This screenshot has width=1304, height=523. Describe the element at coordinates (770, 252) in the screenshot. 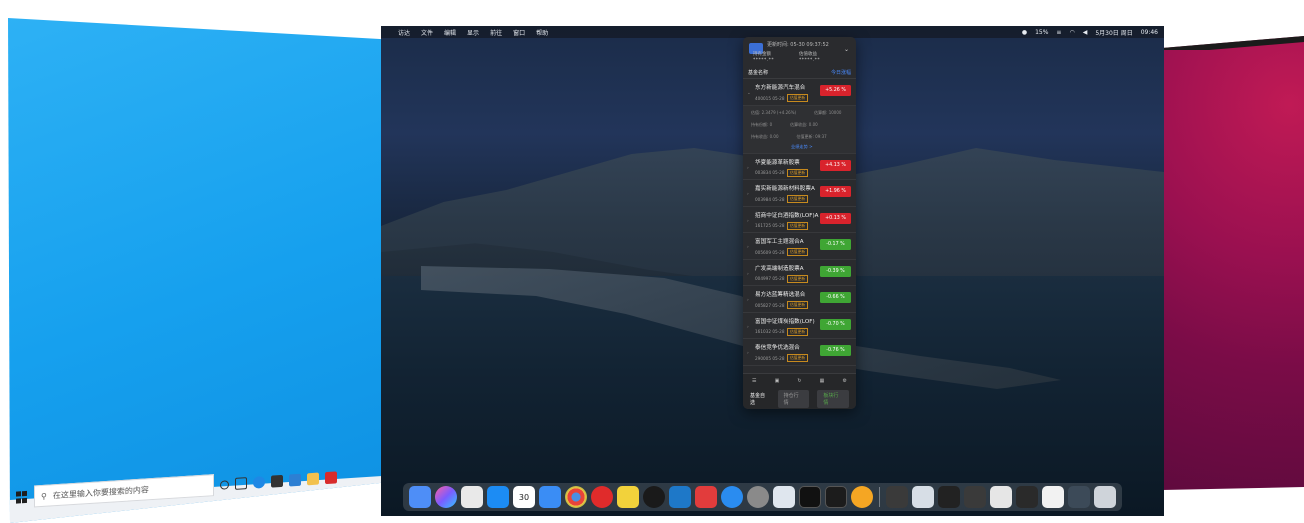

I see `fund-code: 005609 05-28` at that location.